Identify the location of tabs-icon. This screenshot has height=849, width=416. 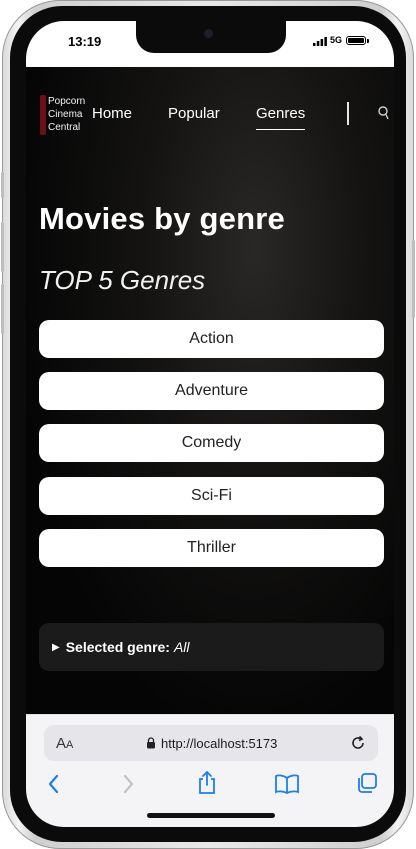
(367, 783).